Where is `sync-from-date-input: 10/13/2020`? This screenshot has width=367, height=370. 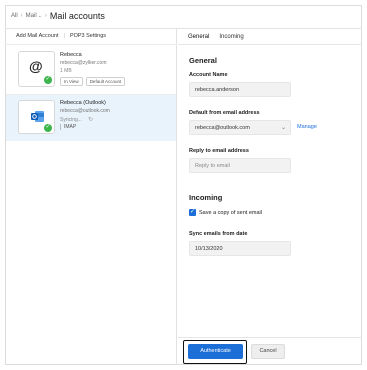
sync-from-date-input: 10/13/2020 is located at coordinates (240, 248).